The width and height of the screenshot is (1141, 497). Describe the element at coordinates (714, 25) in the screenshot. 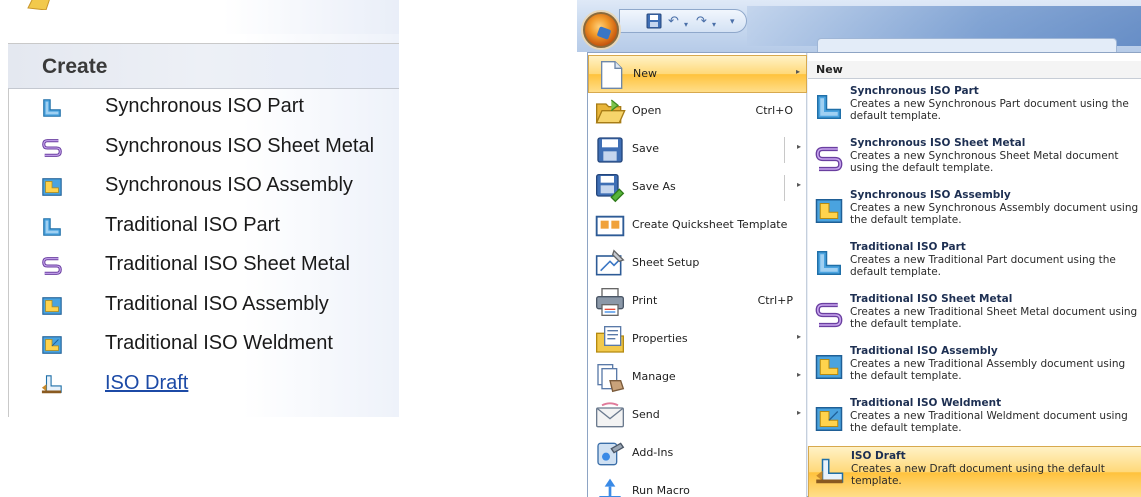

I see `redo-dropdown-icon: ▾` at that location.